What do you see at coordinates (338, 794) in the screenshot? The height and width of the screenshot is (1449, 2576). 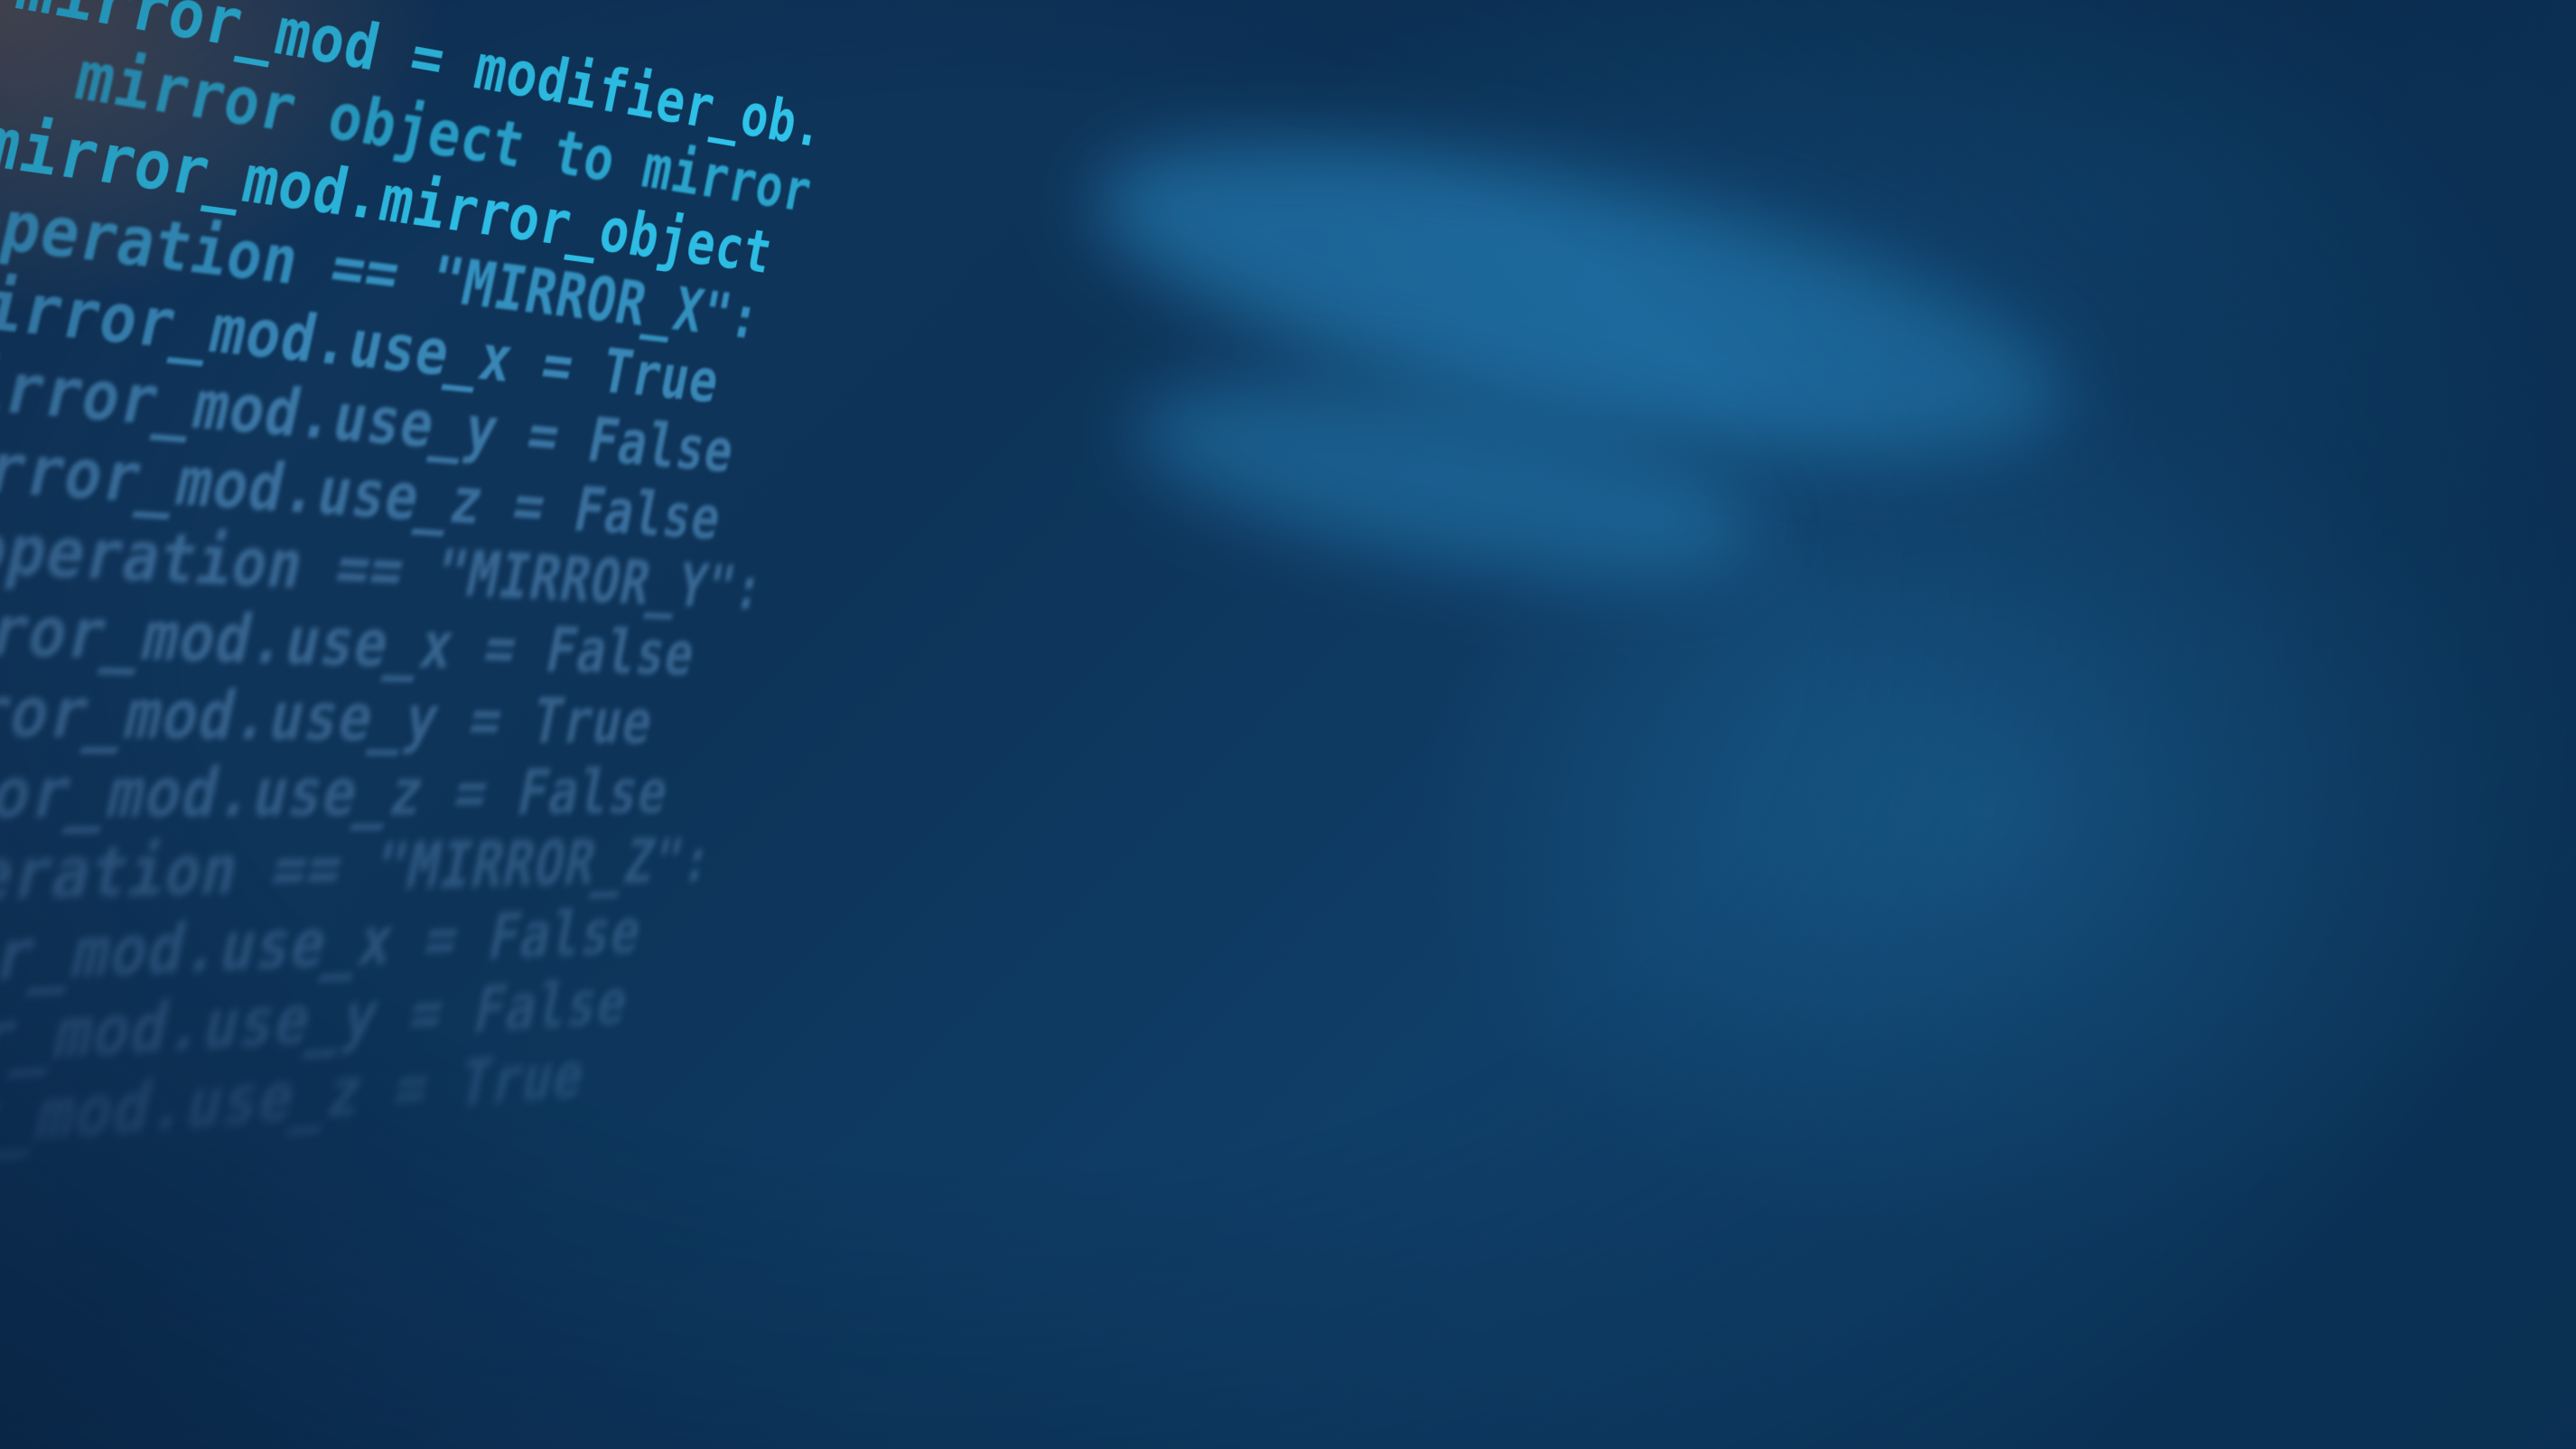 I see `code-line: mirror_mod.use_z = False` at bounding box center [338, 794].